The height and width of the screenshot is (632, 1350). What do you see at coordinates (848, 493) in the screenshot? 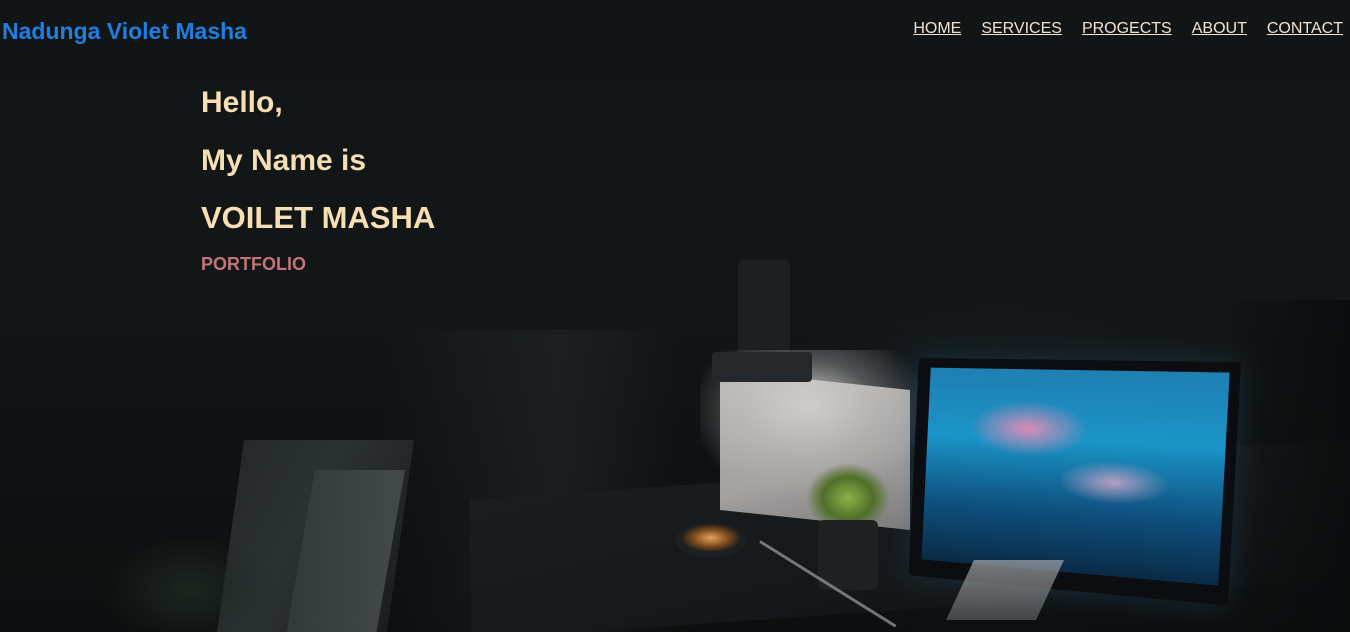
I see `plant-leaves` at bounding box center [848, 493].